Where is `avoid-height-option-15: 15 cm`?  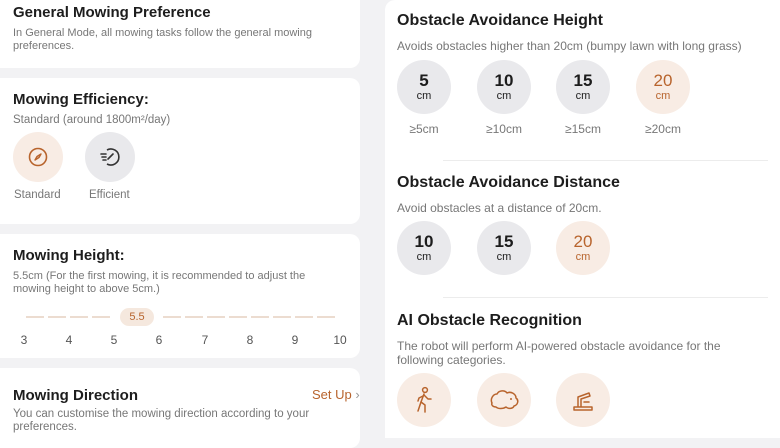 avoid-height-option-15: 15 cm is located at coordinates (583, 87).